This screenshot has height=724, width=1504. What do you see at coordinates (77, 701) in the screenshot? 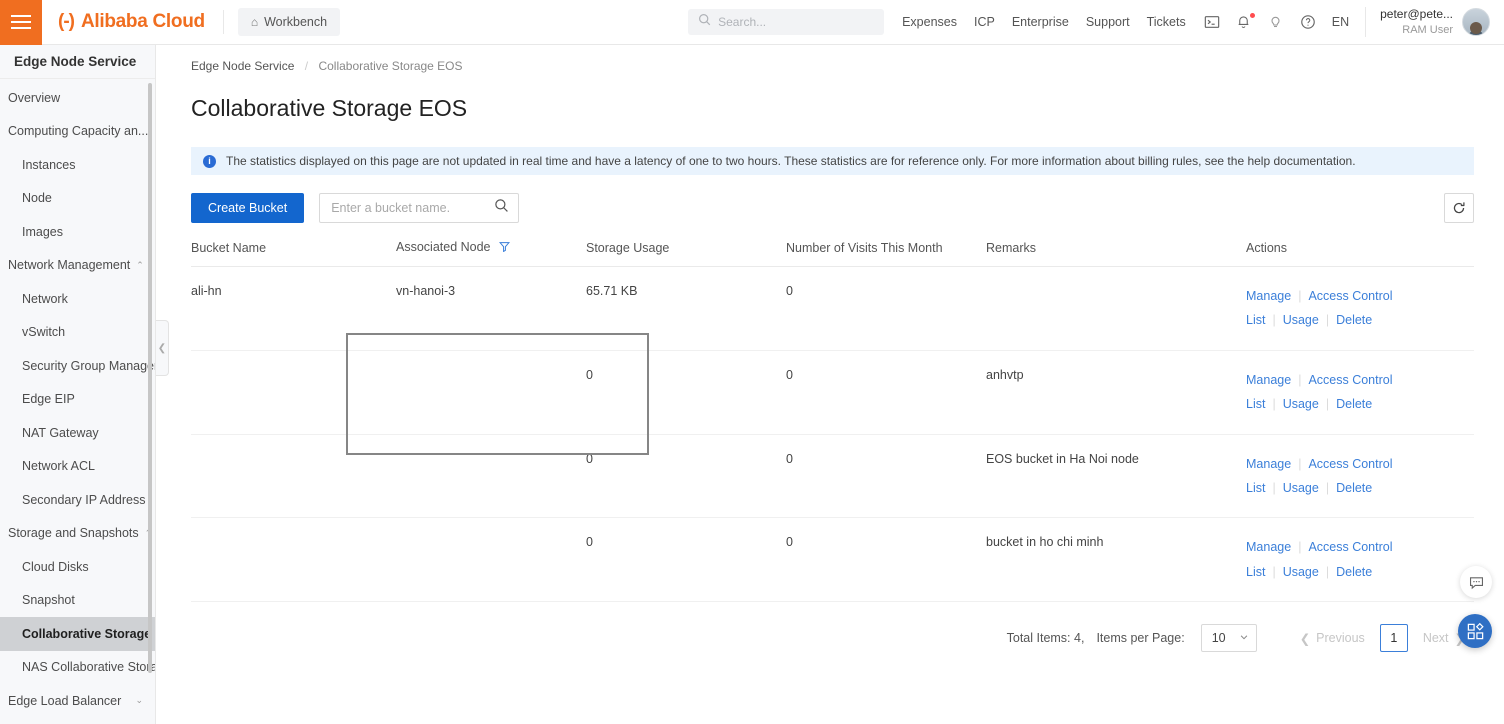
I see `sidebar-item-edge-load-balancer: Edge Load Balancer ⌄` at bounding box center [77, 701].